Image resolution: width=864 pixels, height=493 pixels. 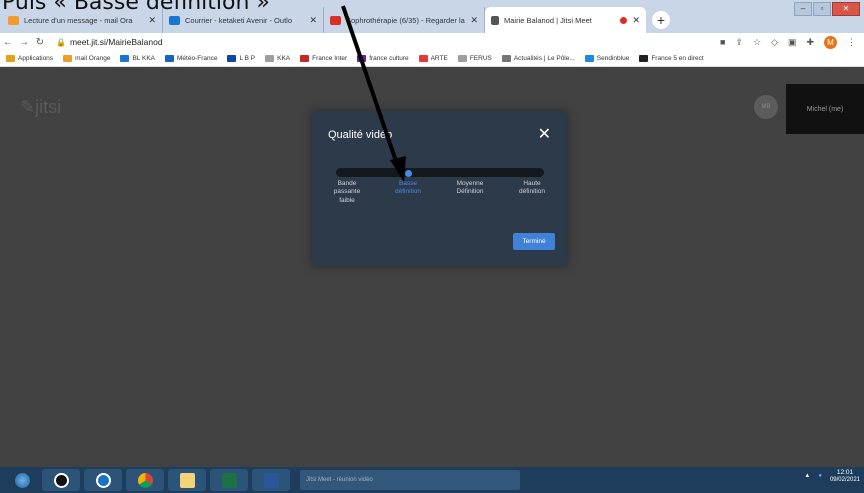 I want to click on word-icon, so click(x=271, y=480).